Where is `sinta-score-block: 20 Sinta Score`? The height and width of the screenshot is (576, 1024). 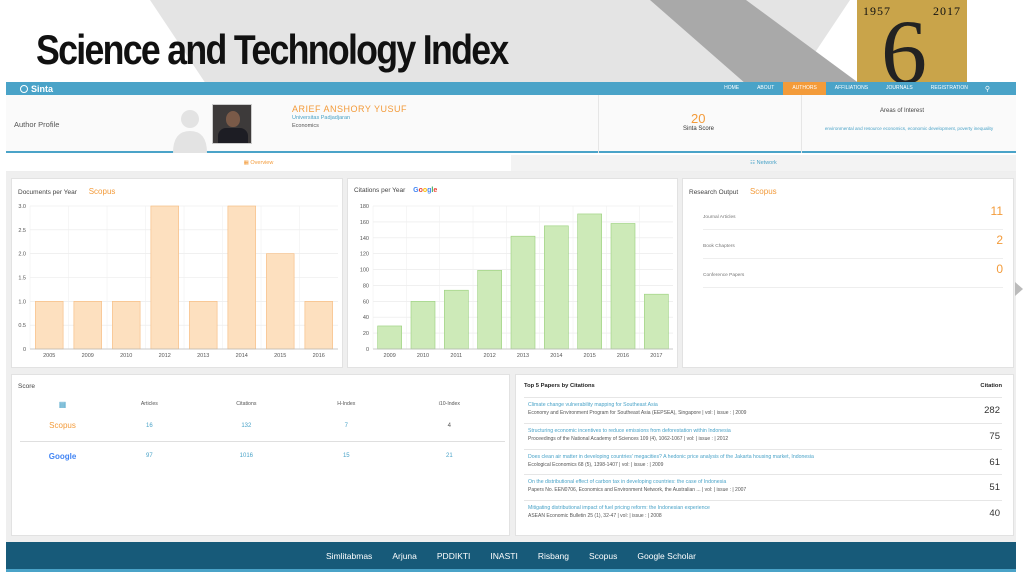 sinta-score-block: 20 Sinta Score is located at coordinates (700, 124).